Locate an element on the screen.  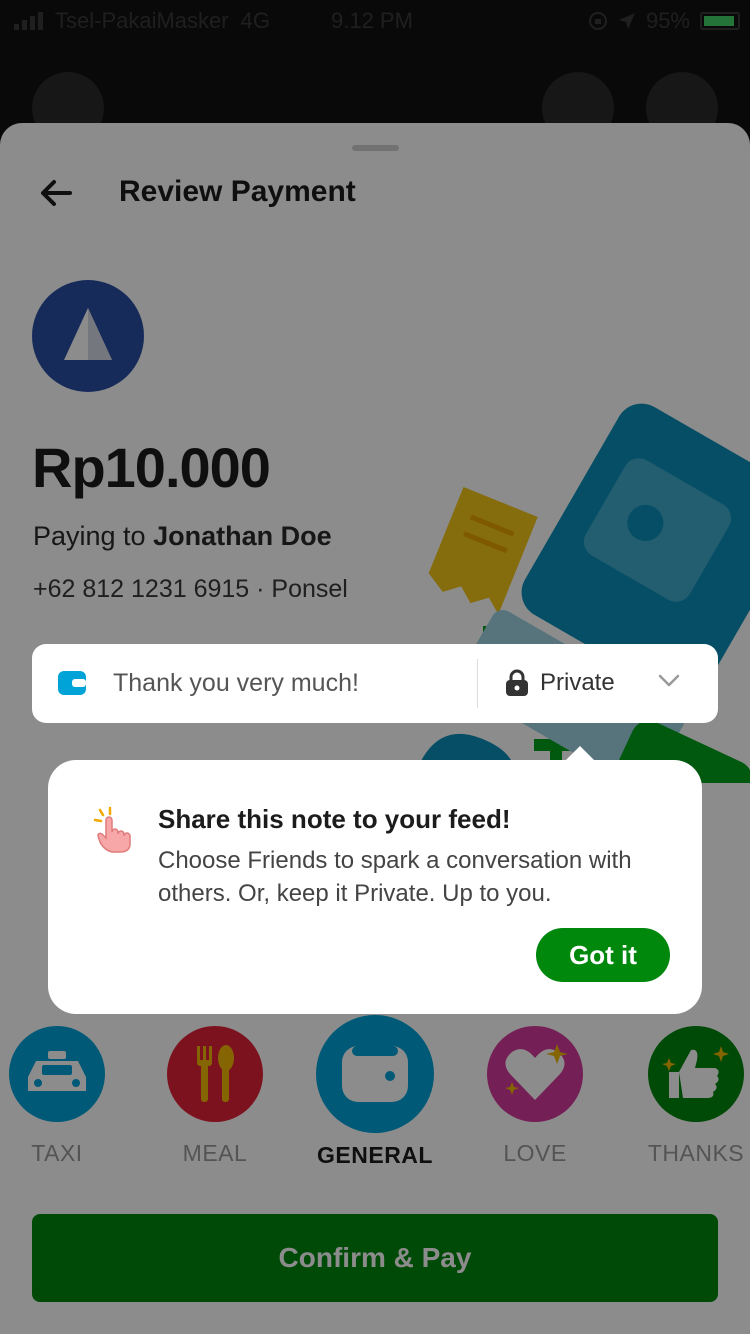
meal-icon is located at coordinates (215, 1073).